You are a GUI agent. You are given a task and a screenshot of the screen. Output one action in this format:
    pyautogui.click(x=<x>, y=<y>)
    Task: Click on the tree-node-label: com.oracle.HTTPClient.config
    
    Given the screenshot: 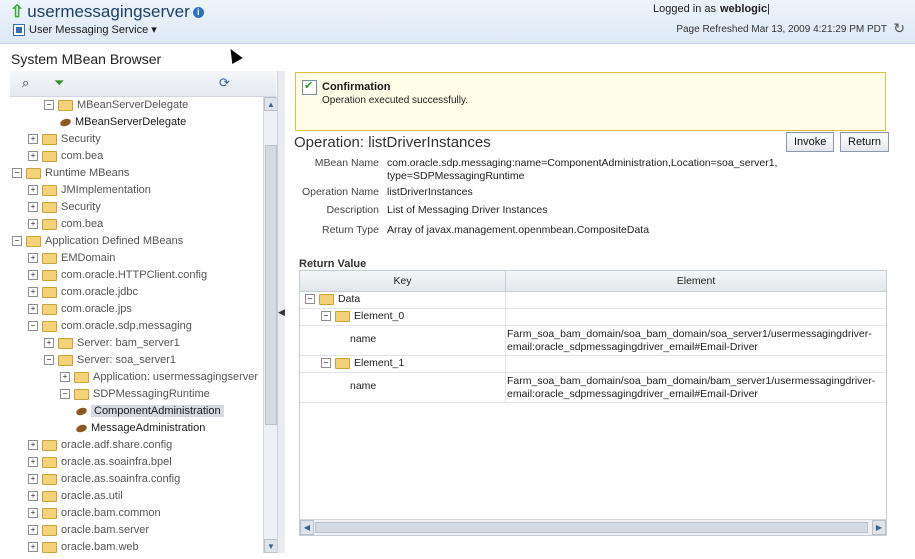 What is the action you would take?
    pyautogui.click(x=134, y=275)
    